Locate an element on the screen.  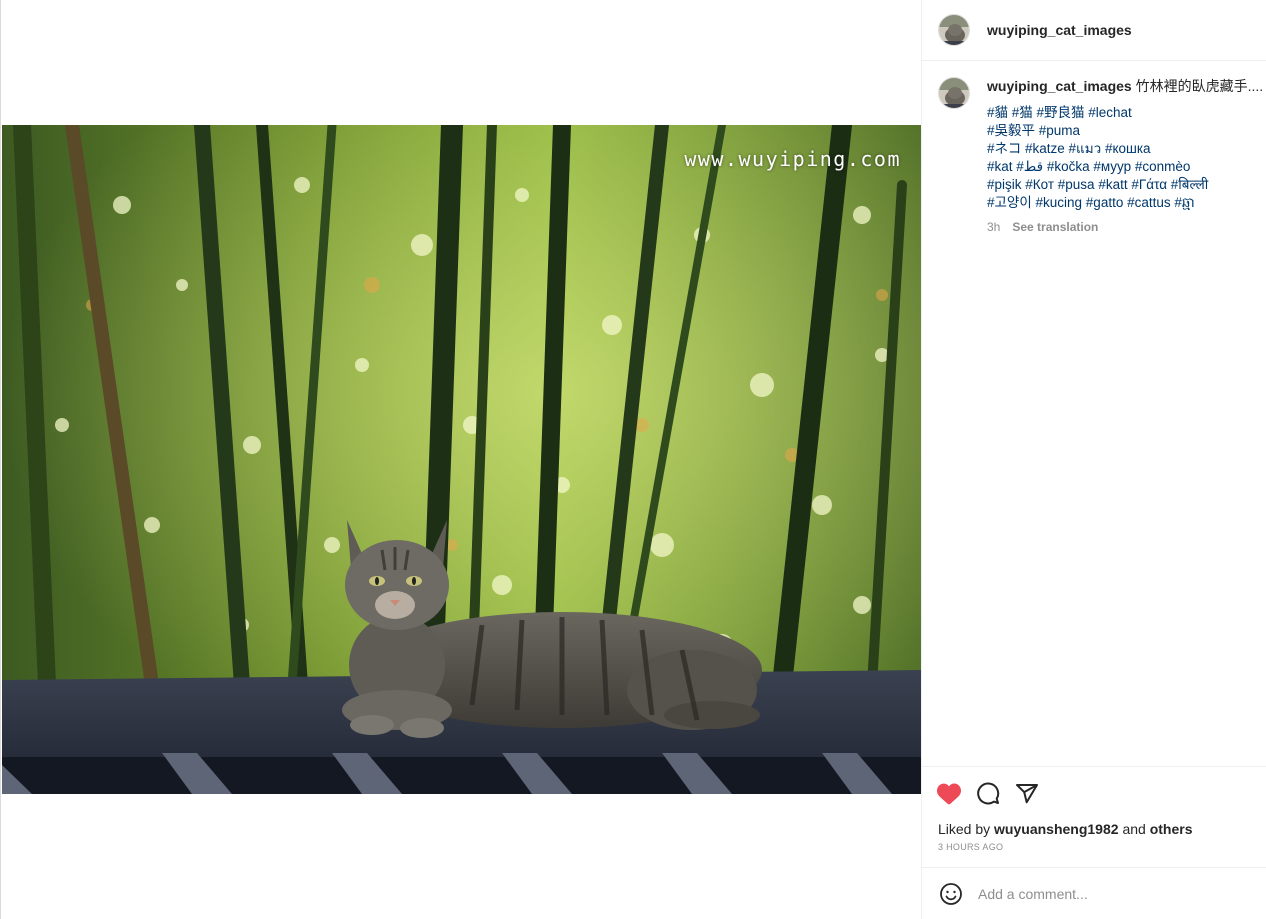
comment-icon is located at coordinates (988, 794).